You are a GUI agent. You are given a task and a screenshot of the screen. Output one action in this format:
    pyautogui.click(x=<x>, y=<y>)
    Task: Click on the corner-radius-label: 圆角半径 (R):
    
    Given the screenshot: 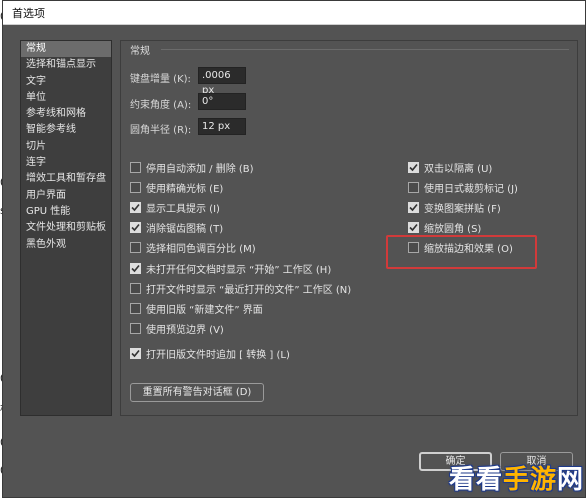 What is the action you would take?
    pyautogui.click(x=161, y=130)
    